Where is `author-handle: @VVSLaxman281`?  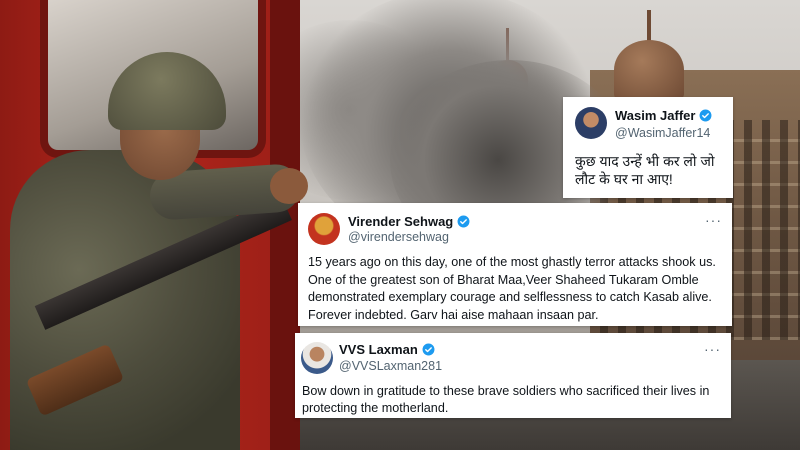
author-handle: @VVSLaxman281 is located at coordinates (390, 366).